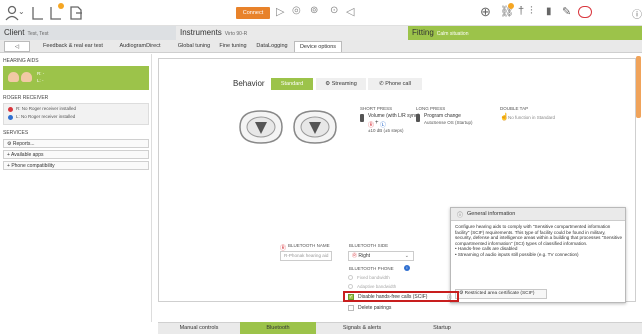 This screenshot has width=642, height=334. Describe the element at coordinates (292, 84) in the screenshot. I see `behavior-standard-button: Standard` at that location.